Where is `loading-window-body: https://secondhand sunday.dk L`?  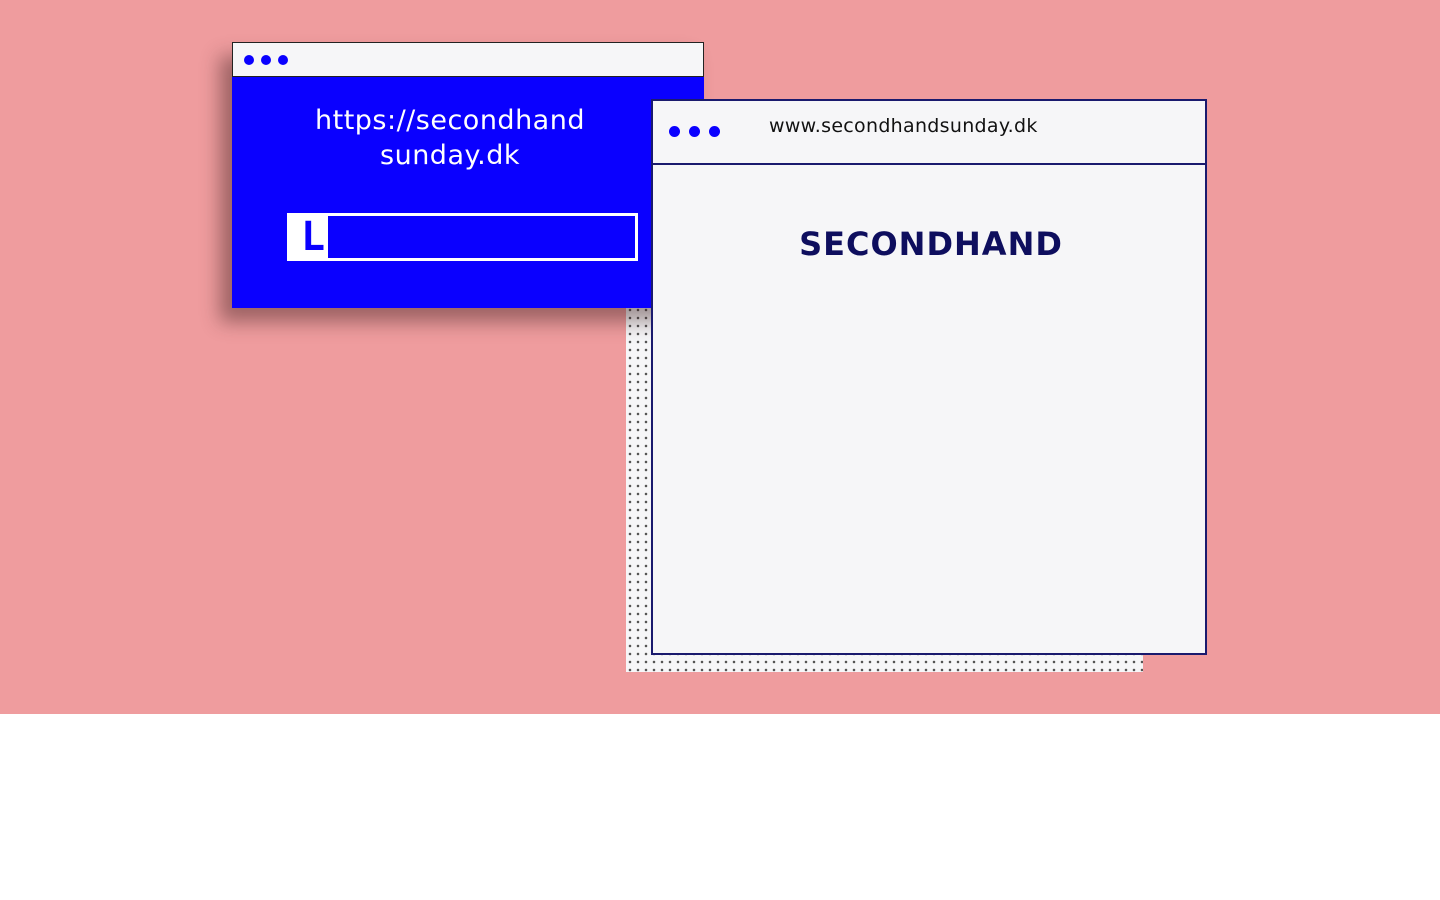 loading-window-body: https://secondhand sunday.dk L is located at coordinates (468, 192).